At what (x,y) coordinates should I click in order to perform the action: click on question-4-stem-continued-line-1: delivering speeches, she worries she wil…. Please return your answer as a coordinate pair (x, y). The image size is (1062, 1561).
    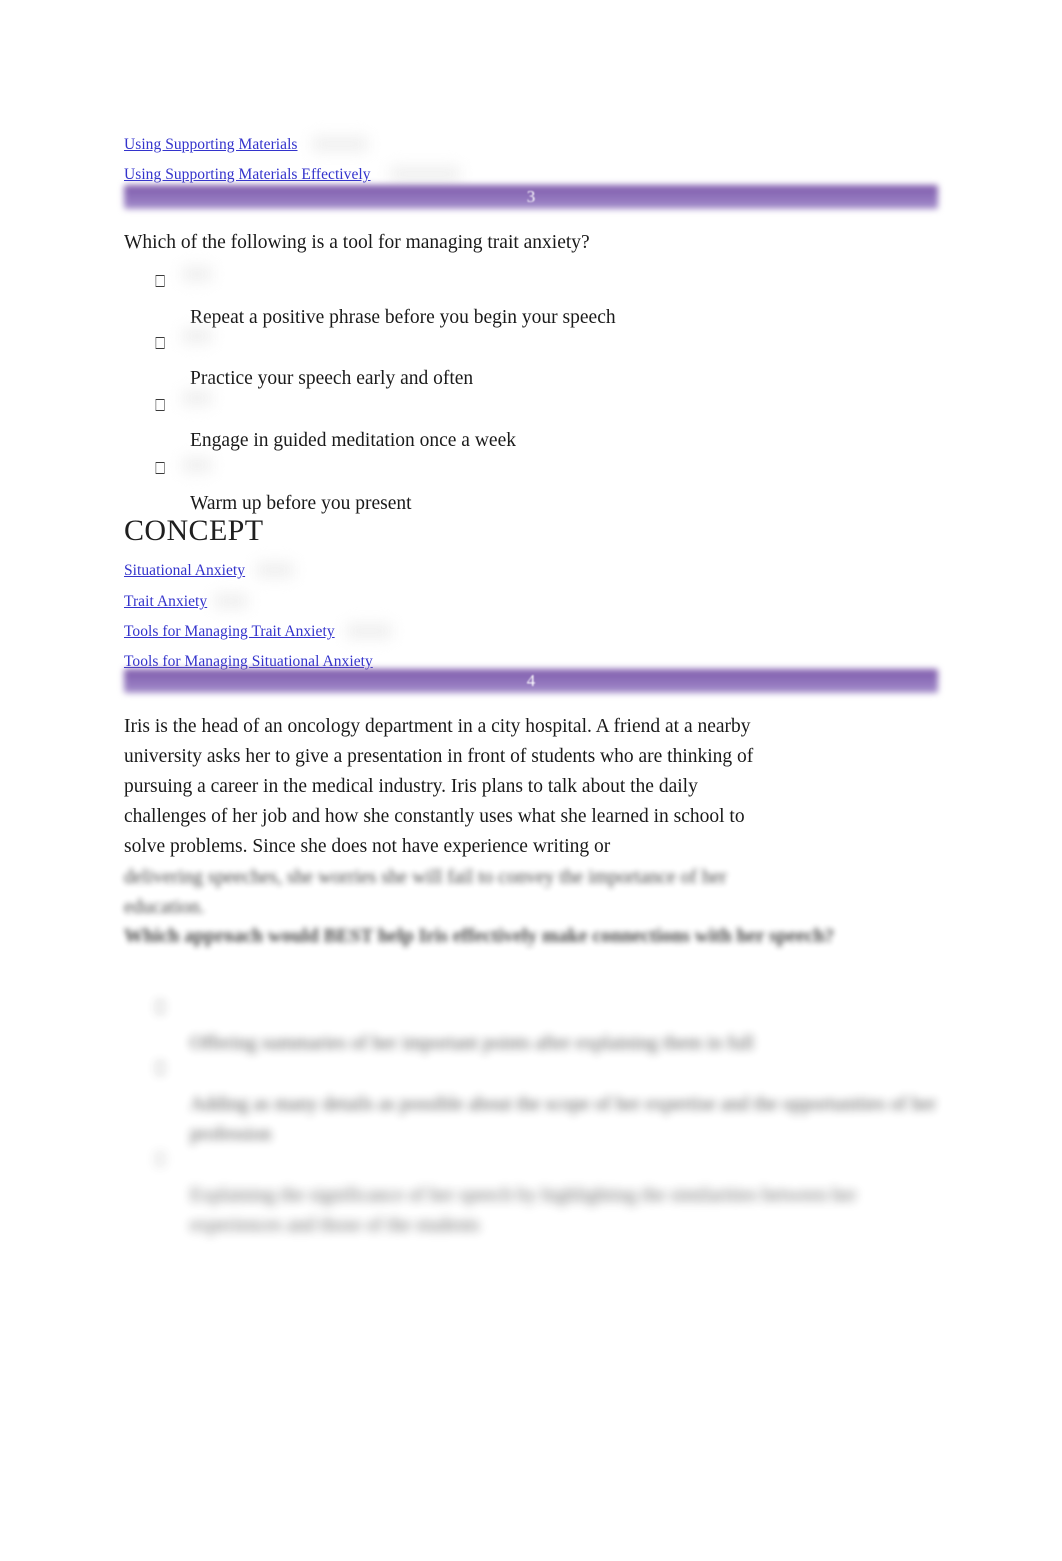
    Looking at the image, I should click on (425, 877).